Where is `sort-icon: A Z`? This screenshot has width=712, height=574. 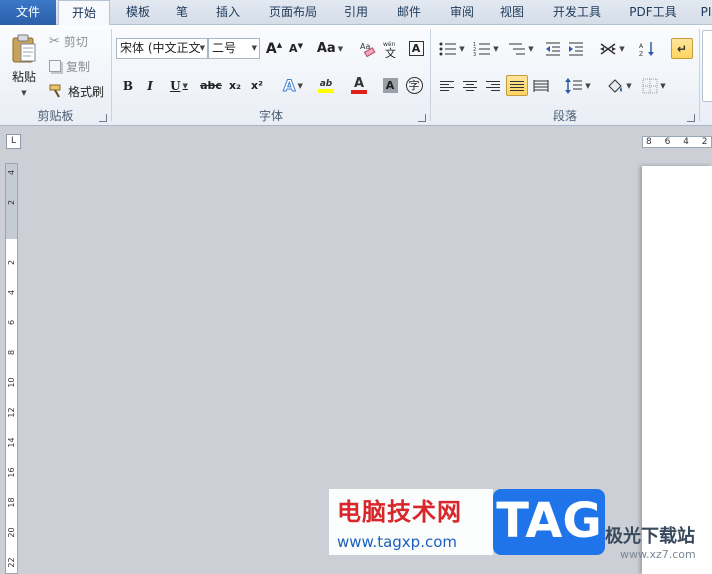
sort-icon: A Z is located at coordinates (646, 49).